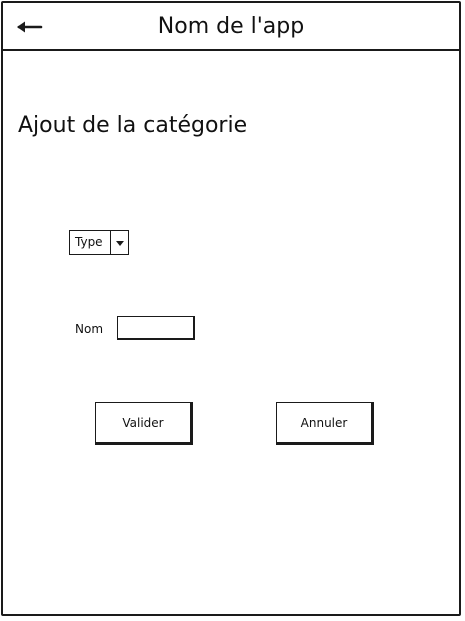 This screenshot has height=621, width=465. I want to click on type-select-value: Type, so click(89, 242).